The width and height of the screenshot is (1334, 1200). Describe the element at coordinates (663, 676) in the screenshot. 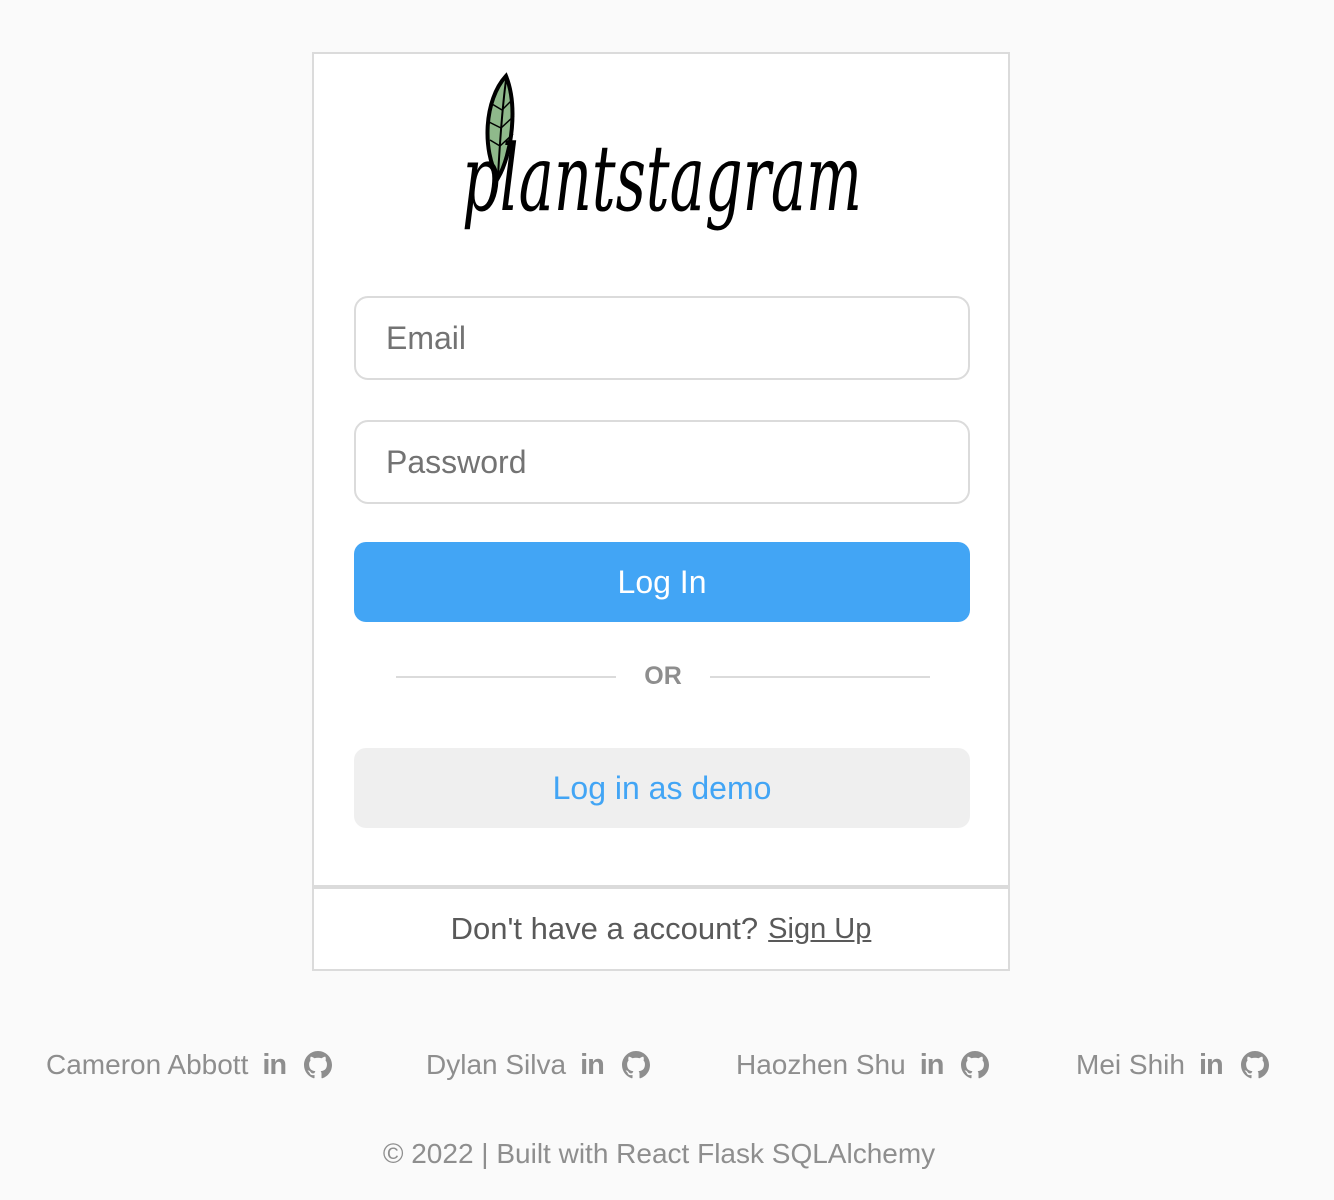

I see `or-divider-text: OR` at that location.